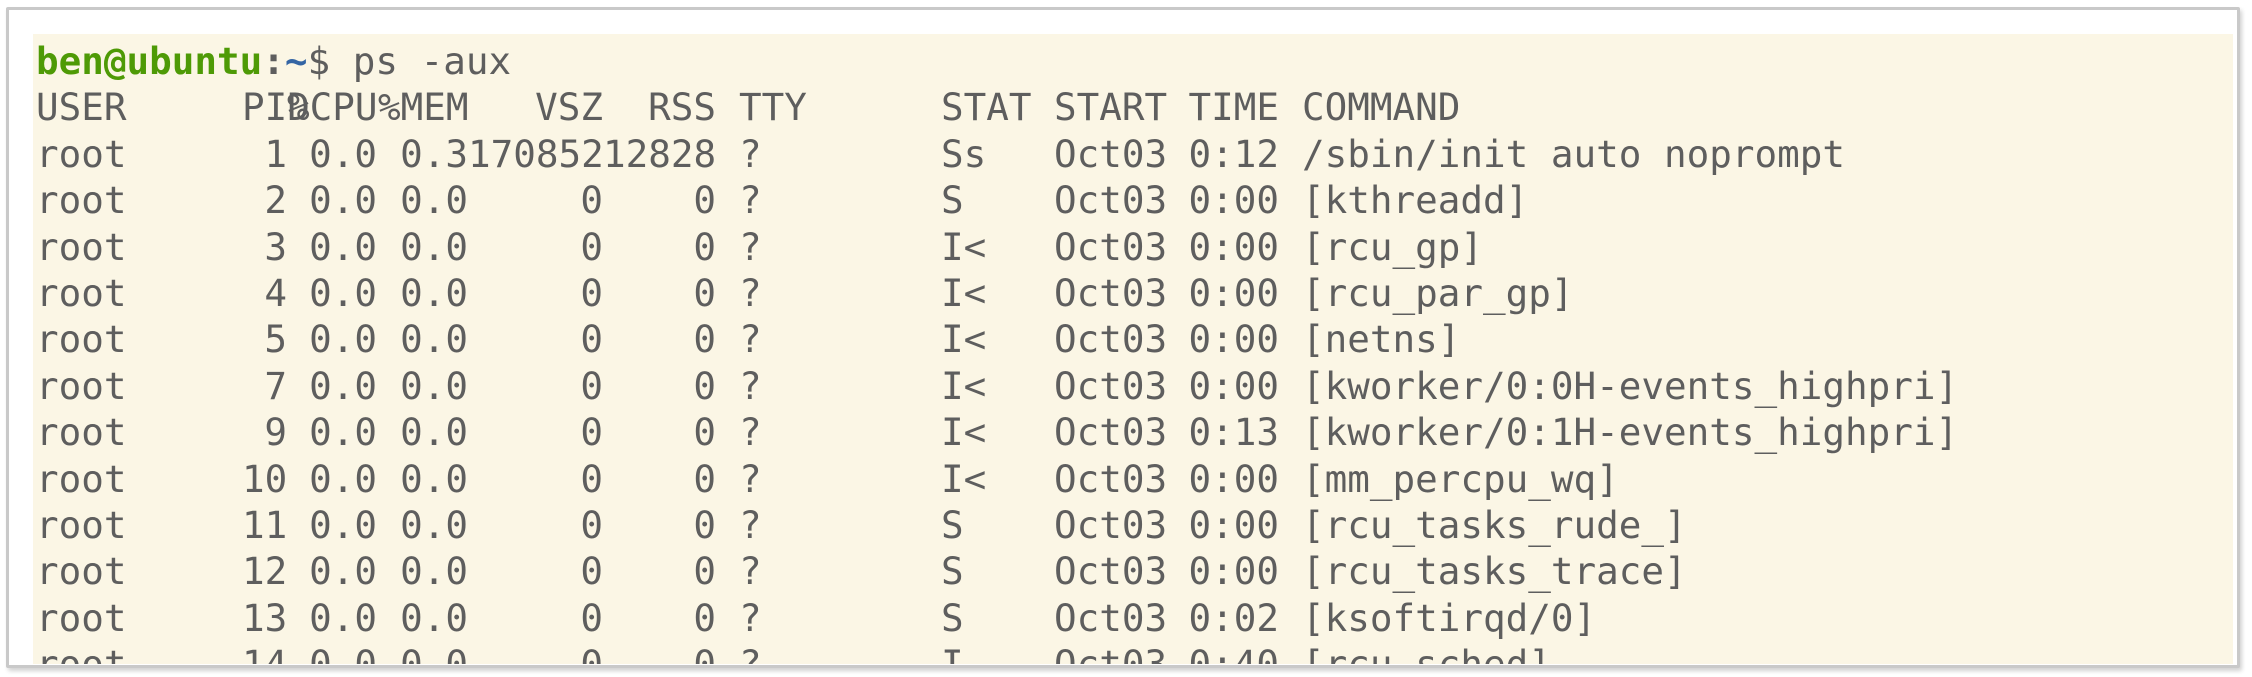 This screenshot has width=2252, height=677. Describe the element at coordinates (1131, 479) in the screenshot. I see `table-row: root 10 0.0 0.0 0 0? I< Oct03 0:00 [mm_percpu_wq]` at that location.